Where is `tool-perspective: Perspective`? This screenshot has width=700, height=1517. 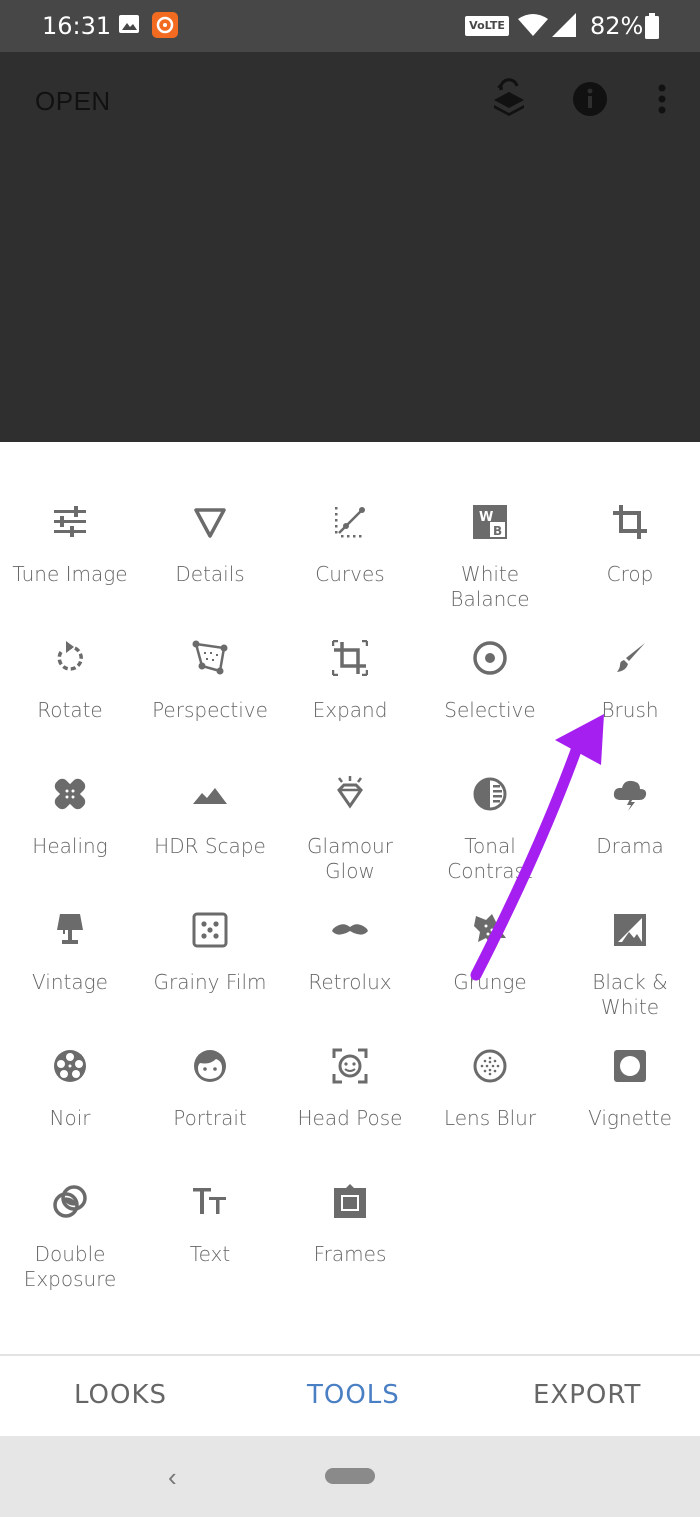 tool-perspective: Perspective is located at coordinates (210, 650).